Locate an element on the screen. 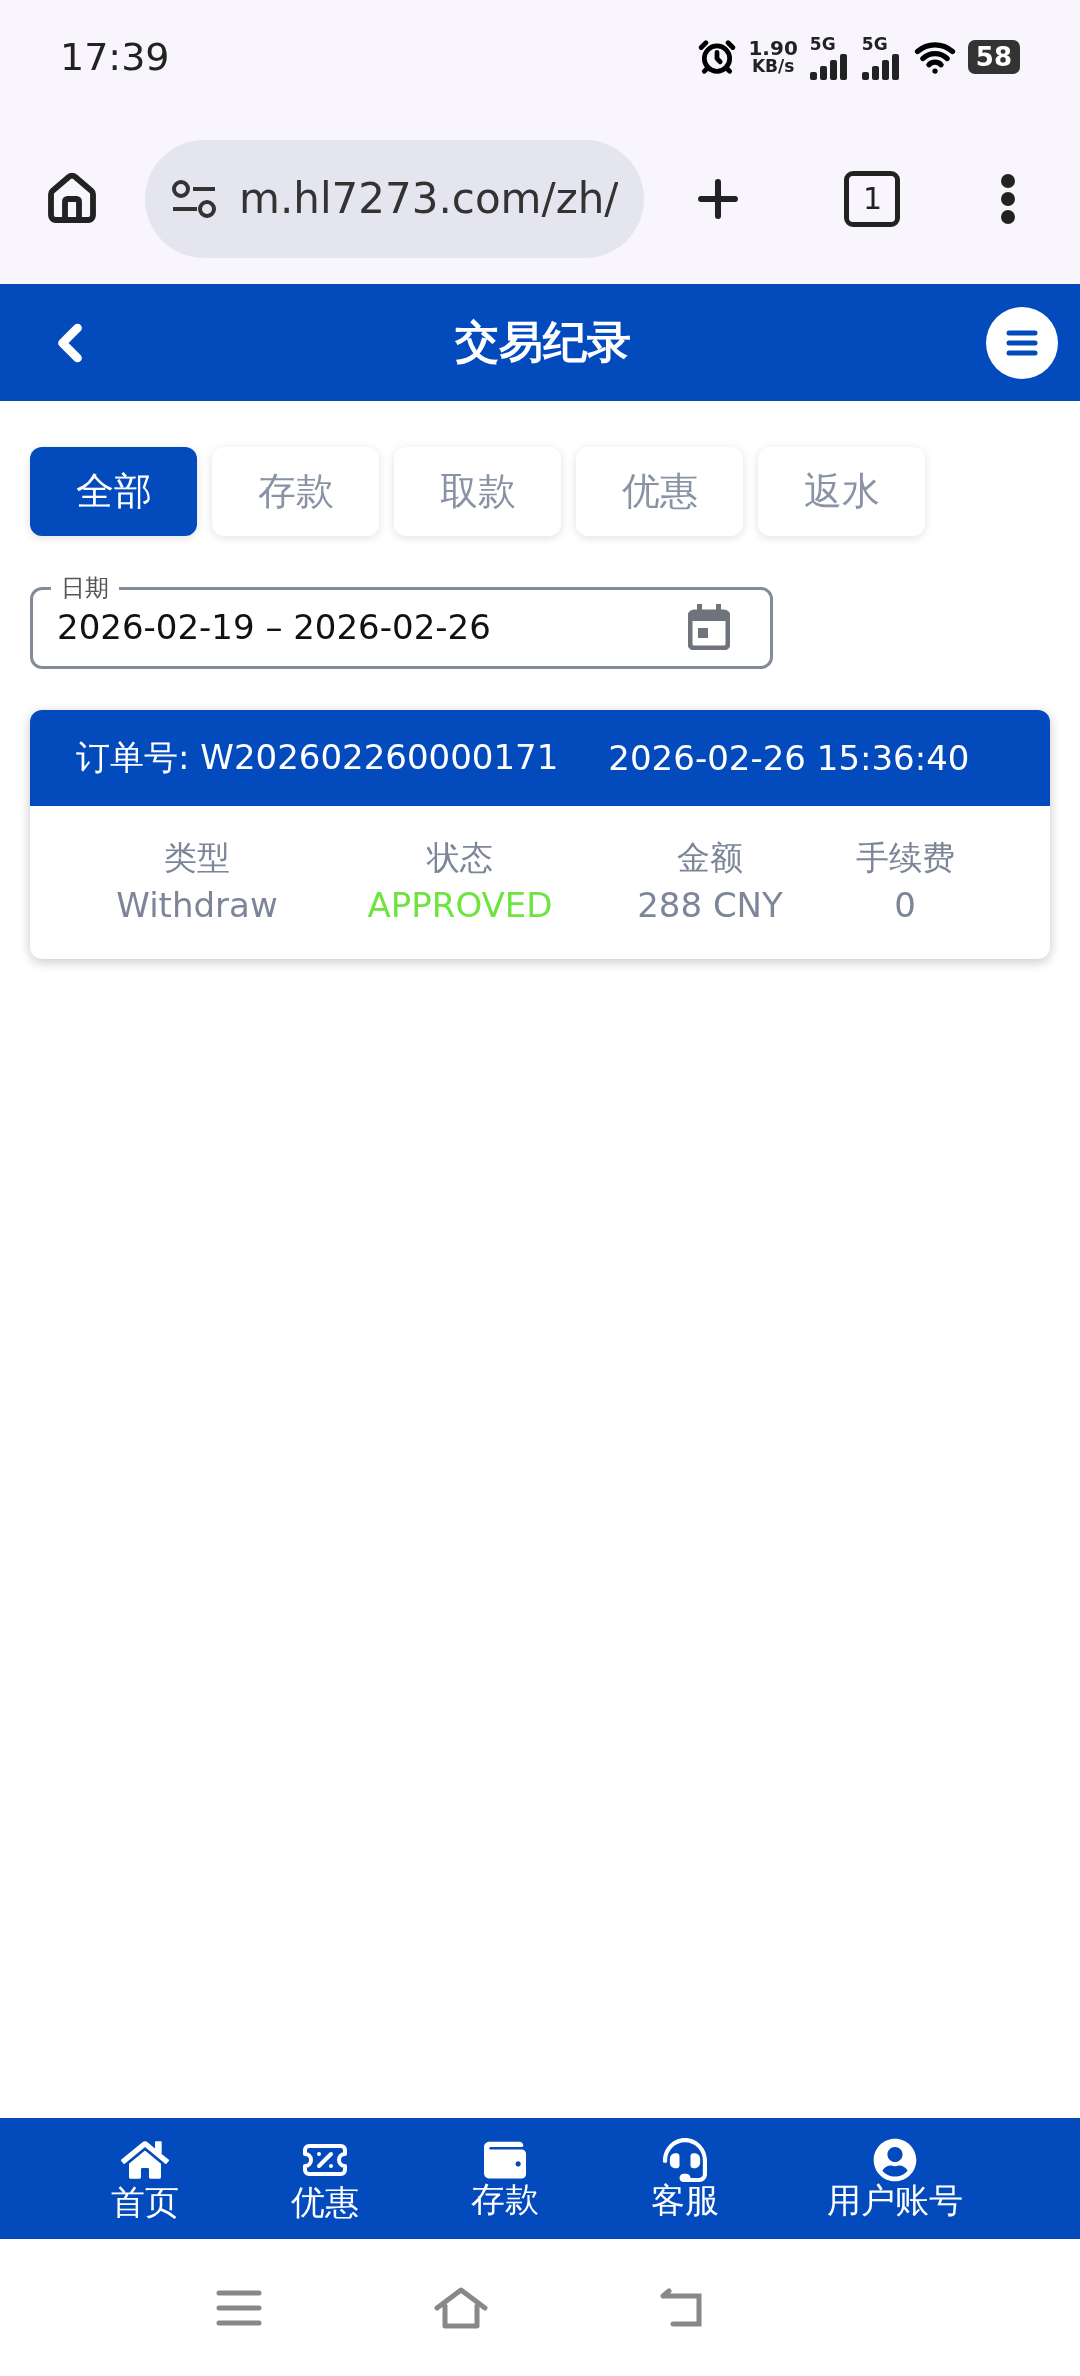 Image resolution: width=1080 pixels, height=2376 pixels. status-value: APPROVED is located at coordinates (460, 905).